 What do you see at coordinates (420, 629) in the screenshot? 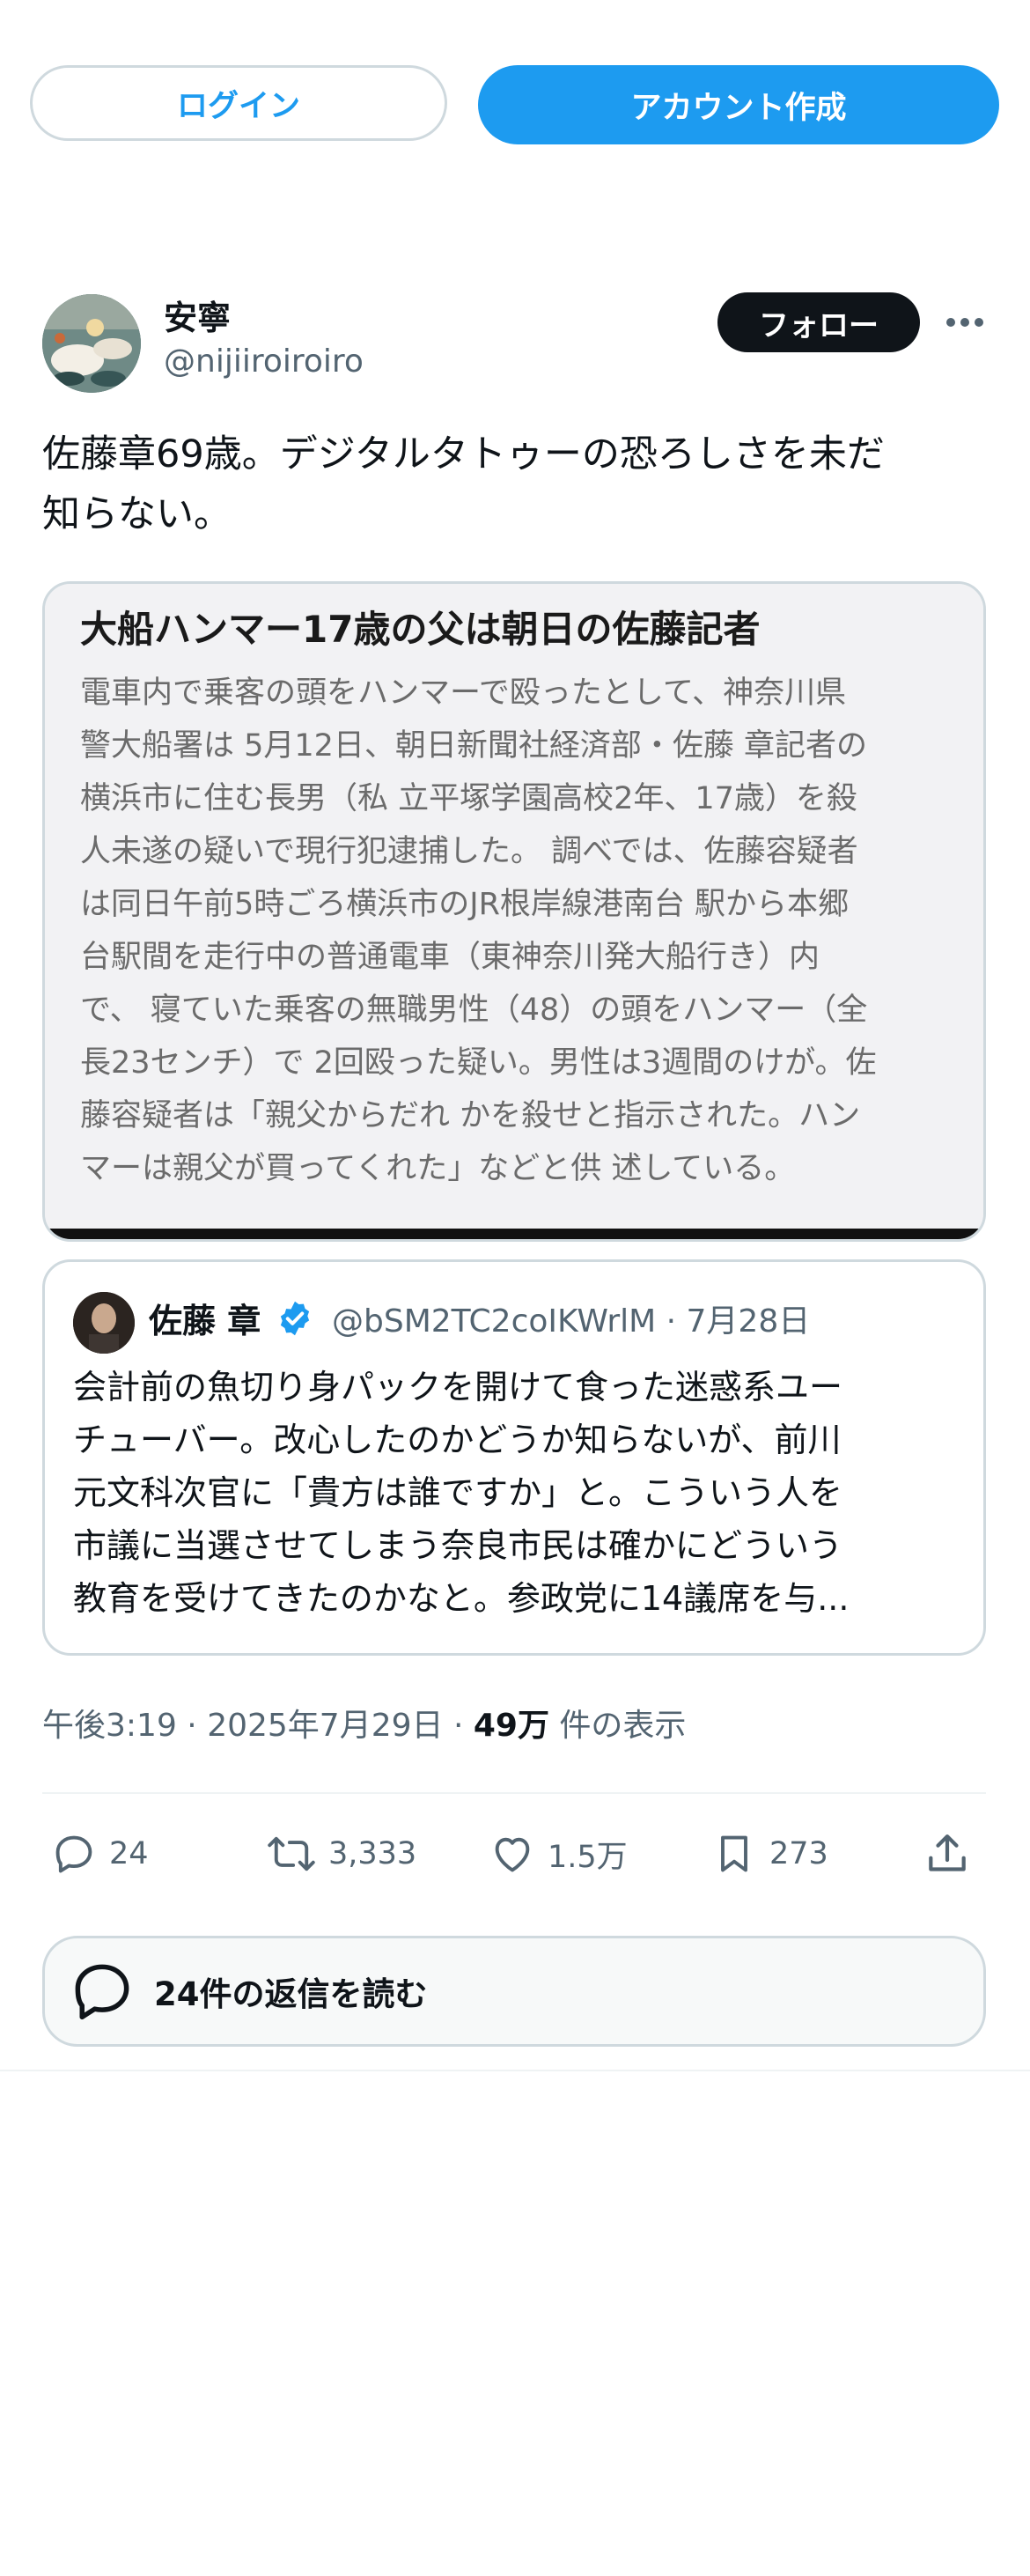
I see `article-headline: 大船ハンマー17歳の父は朝日の佐藤記者` at bounding box center [420, 629].